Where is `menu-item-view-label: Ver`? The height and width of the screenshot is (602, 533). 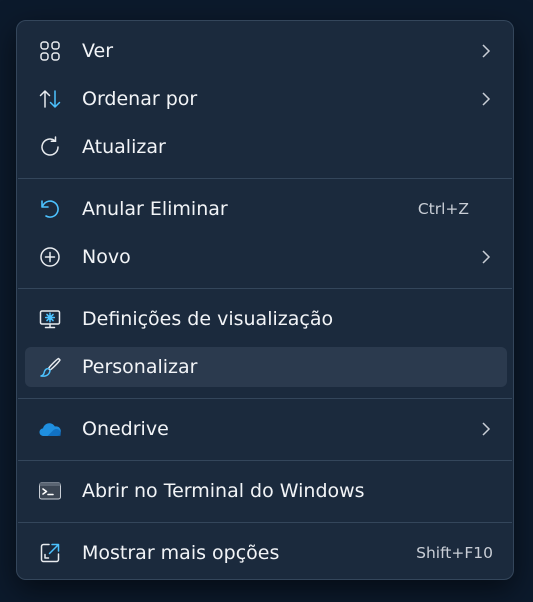
menu-item-view-label: Ver is located at coordinates (98, 51).